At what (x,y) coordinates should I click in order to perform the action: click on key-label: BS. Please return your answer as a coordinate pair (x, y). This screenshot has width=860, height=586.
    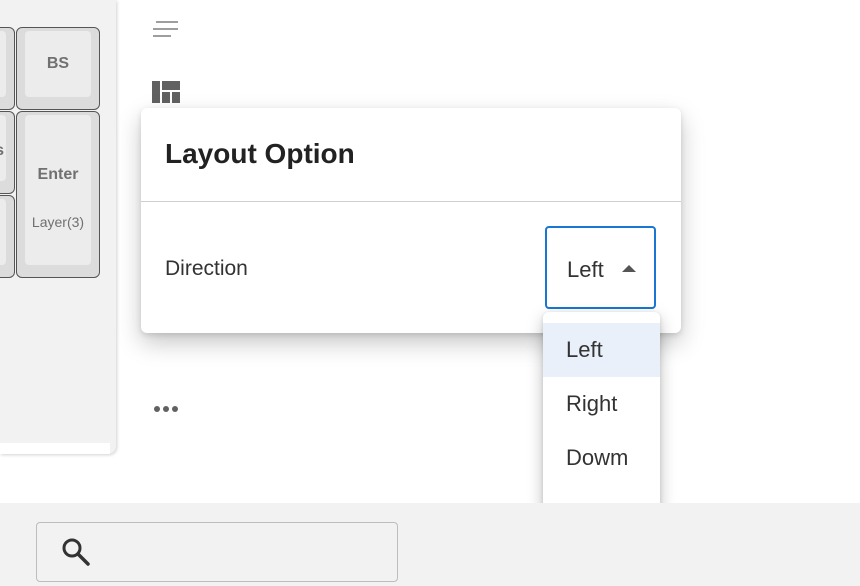
    Looking at the image, I should click on (58, 63).